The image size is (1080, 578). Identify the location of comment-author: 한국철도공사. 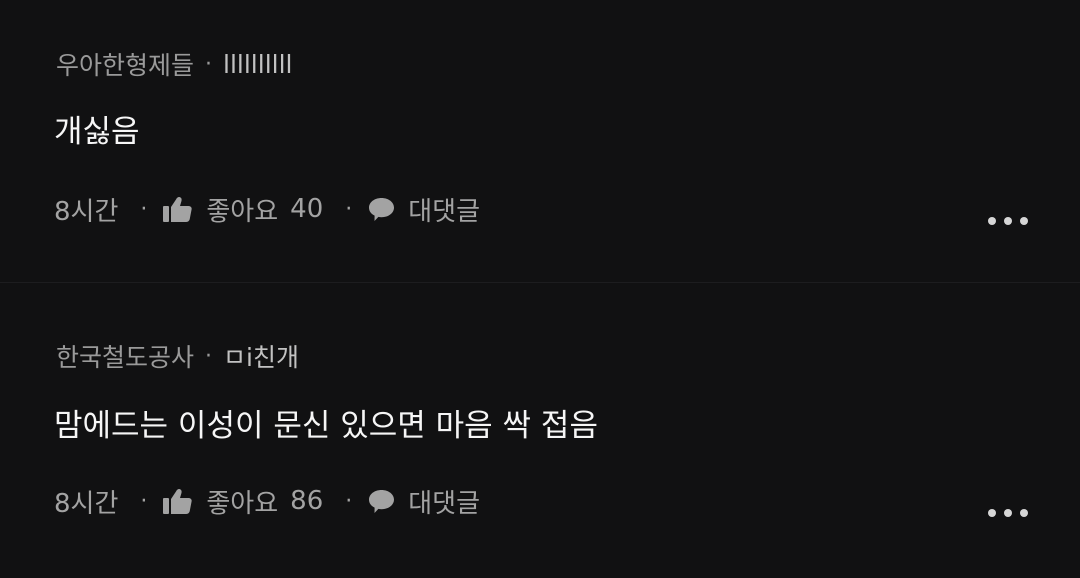
(125, 356).